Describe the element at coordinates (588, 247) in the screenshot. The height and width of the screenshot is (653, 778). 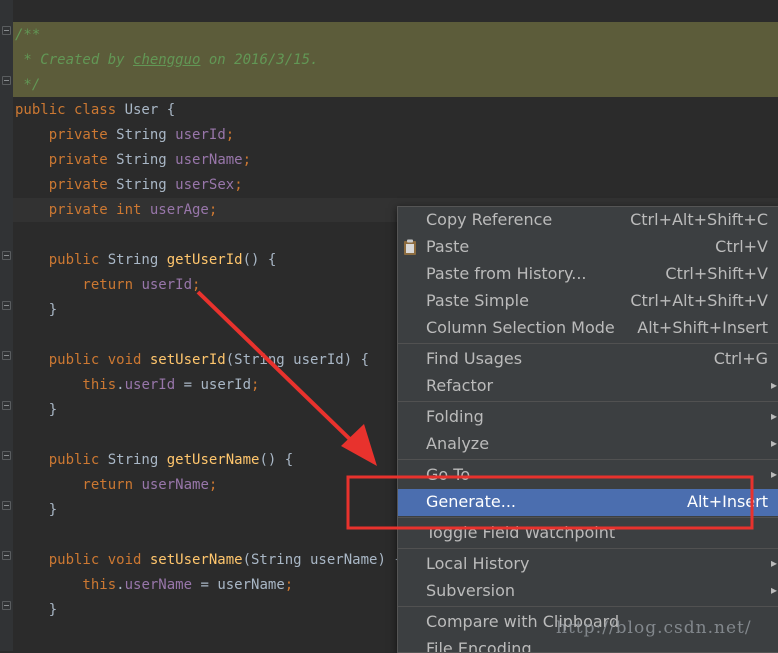
I see `menu-item-paste: Paste Ctrl+V` at that location.